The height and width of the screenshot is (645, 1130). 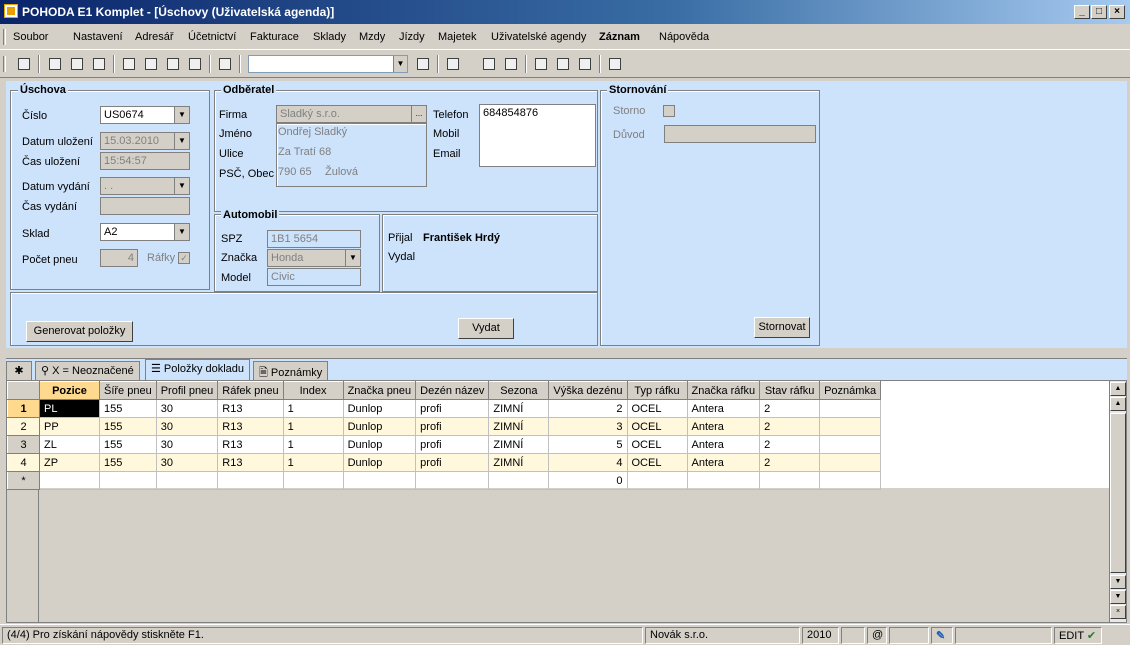 What do you see at coordinates (782, 327) in the screenshot?
I see `stornovat-button: Stornovat` at bounding box center [782, 327].